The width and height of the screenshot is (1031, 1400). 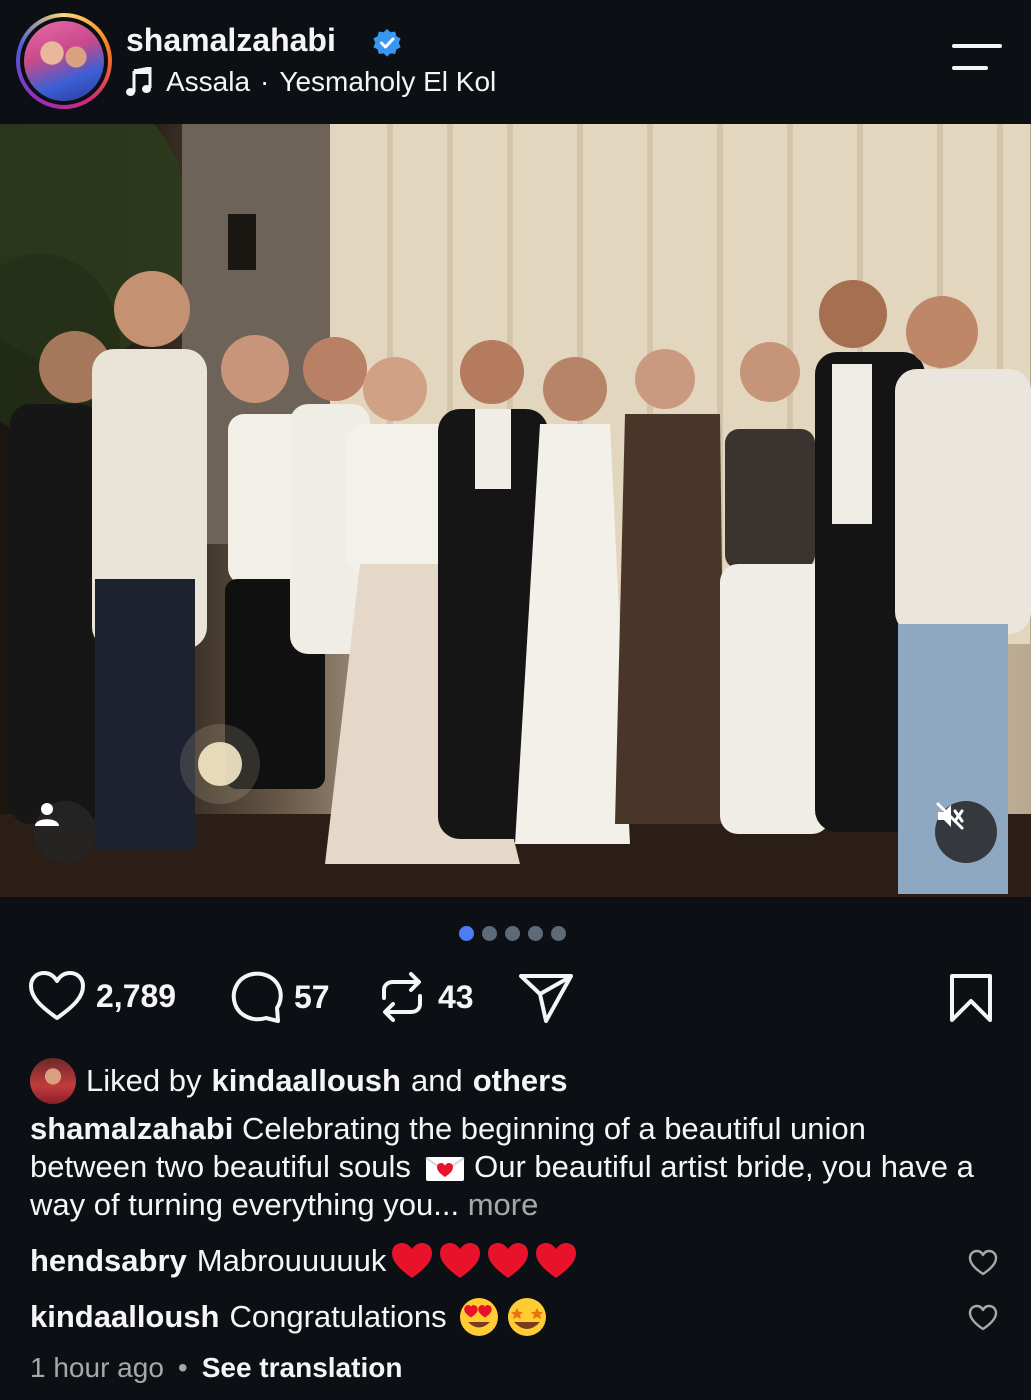 What do you see at coordinates (65, 832) in the screenshot?
I see `tagged-people-button` at bounding box center [65, 832].